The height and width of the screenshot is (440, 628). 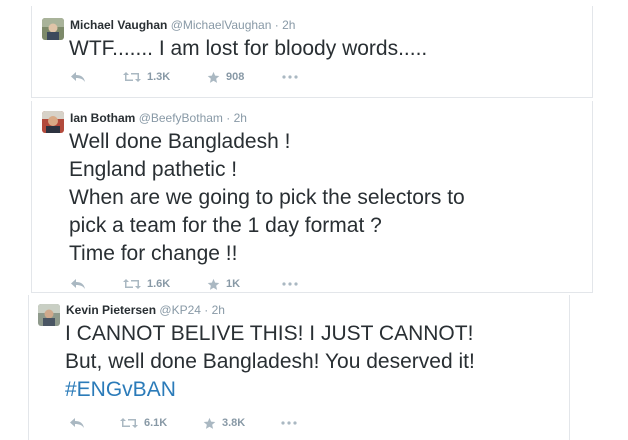 What do you see at coordinates (118, 25) in the screenshot?
I see `author-name: Michael Vaughan` at bounding box center [118, 25].